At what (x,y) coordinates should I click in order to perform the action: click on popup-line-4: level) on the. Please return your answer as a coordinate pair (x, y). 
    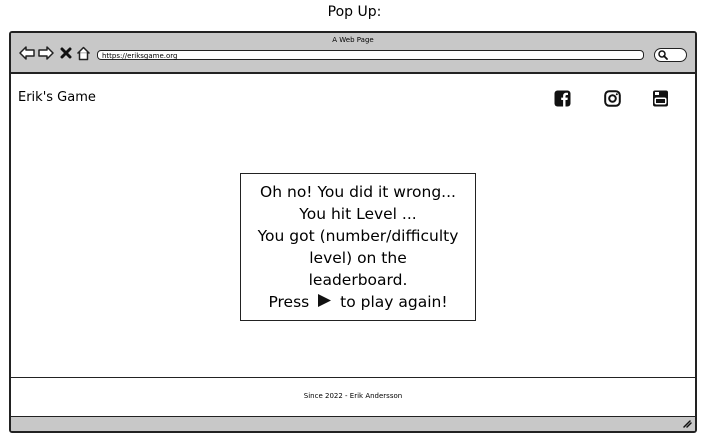
    Looking at the image, I should click on (358, 257).